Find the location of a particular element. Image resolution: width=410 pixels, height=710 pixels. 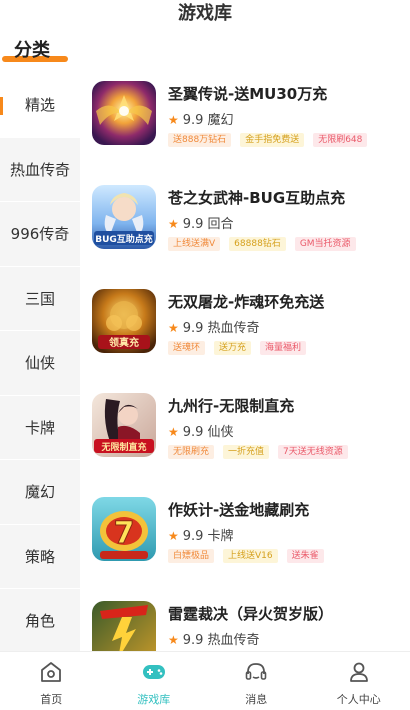

sidebar-item-label: 996传奇 is located at coordinates (40, 234).